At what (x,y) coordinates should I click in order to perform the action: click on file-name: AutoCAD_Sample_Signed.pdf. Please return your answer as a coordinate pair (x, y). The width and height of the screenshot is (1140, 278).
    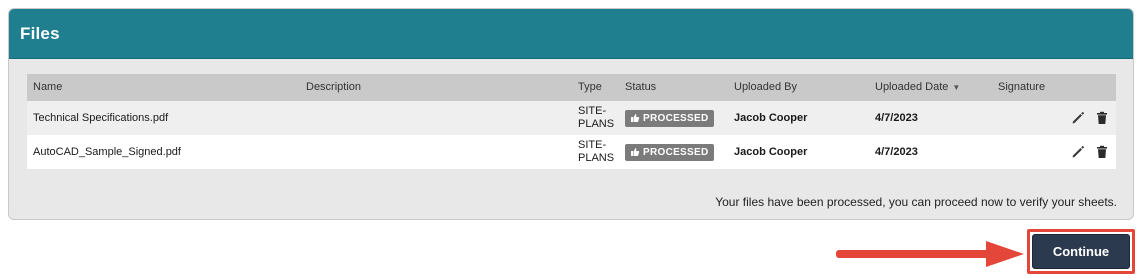
    Looking at the image, I should click on (107, 152).